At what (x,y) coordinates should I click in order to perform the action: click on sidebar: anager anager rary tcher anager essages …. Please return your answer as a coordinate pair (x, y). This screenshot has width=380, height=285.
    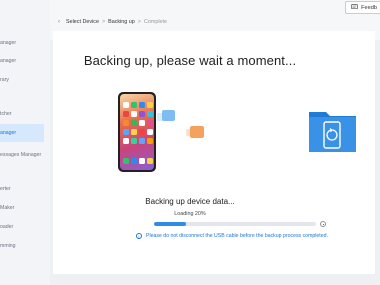
    Looking at the image, I should click on (25, 142).